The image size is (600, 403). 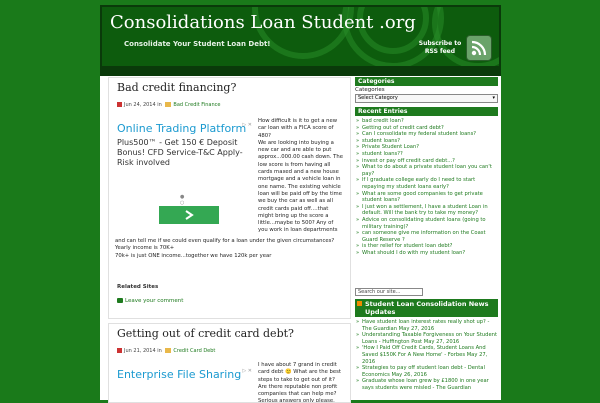 I want to click on post-date: Jun 24, 2014, so click(x=140, y=105).